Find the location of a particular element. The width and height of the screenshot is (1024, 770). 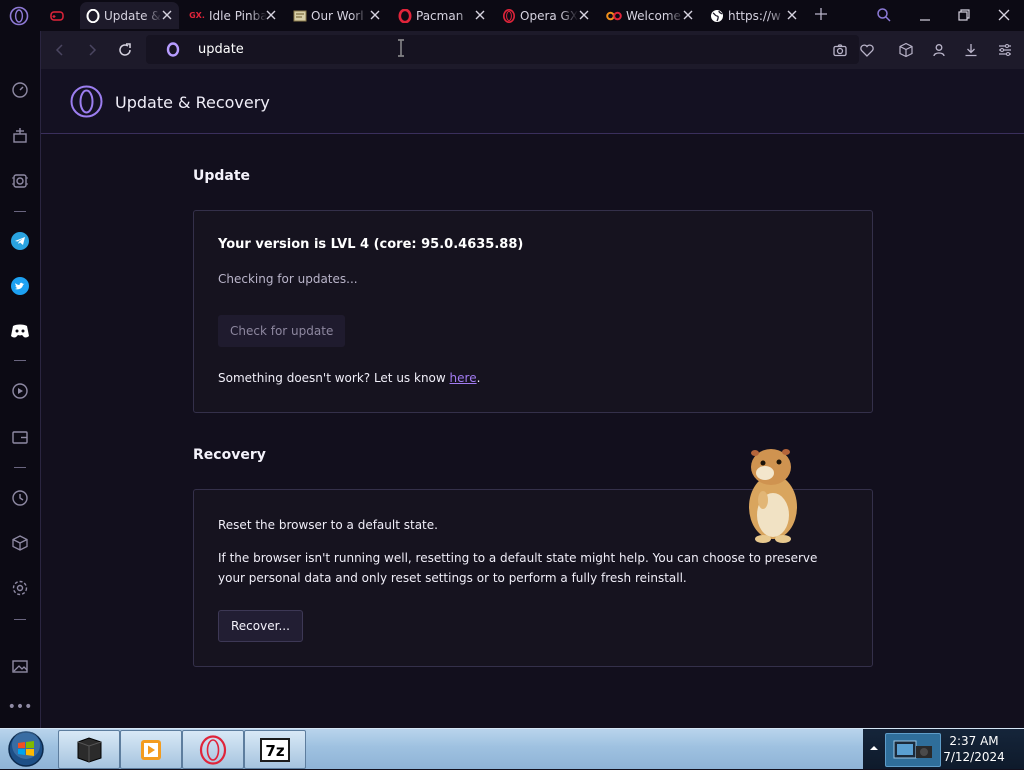

minimize-icon is located at coordinates (925, 15).